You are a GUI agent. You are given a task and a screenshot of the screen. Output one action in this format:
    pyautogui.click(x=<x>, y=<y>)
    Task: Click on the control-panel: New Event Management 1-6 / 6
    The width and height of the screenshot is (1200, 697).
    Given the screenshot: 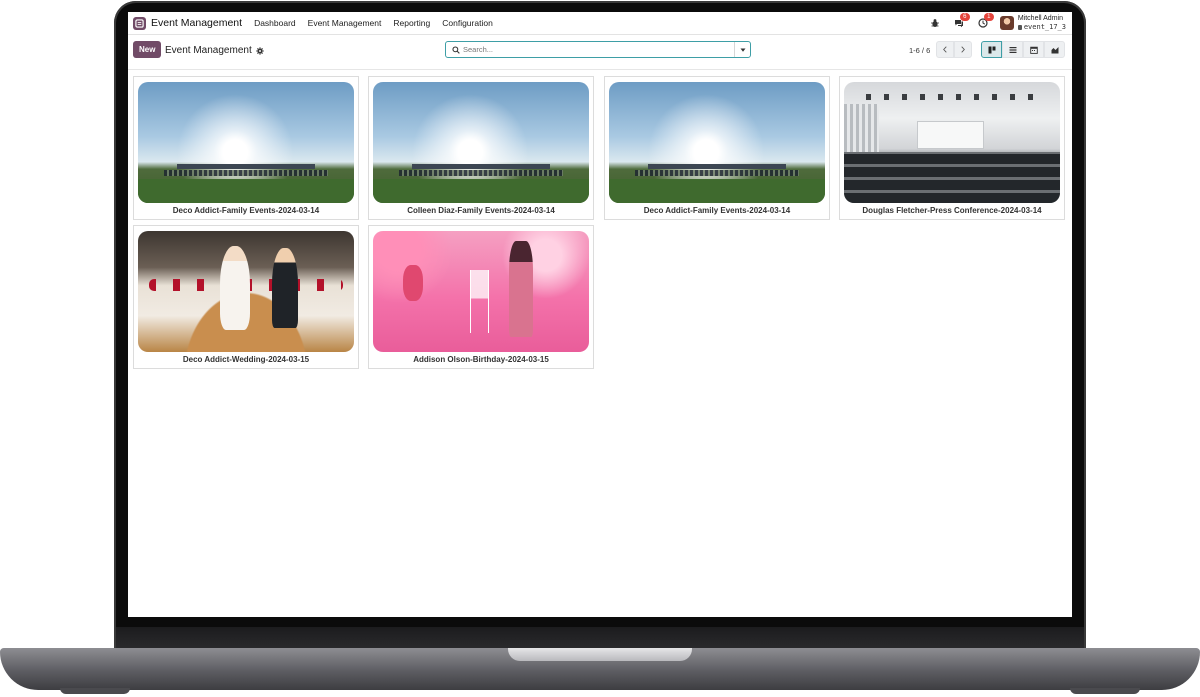 What is the action you would take?
    pyautogui.click(x=600, y=52)
    